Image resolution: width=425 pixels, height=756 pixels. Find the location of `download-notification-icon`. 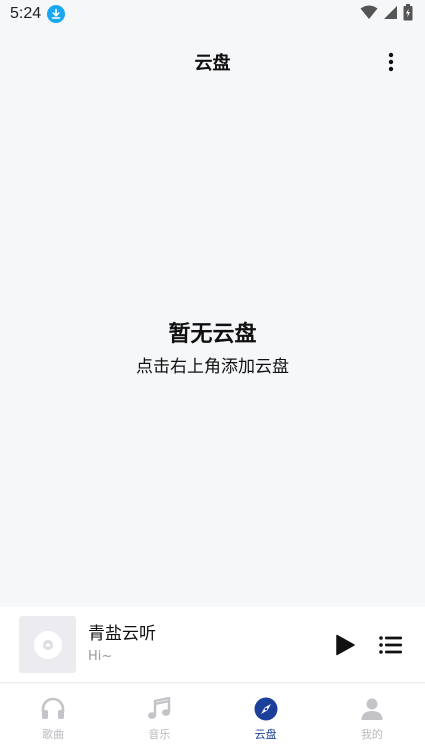

download-notification-icon is located at coordinates (56, 14).